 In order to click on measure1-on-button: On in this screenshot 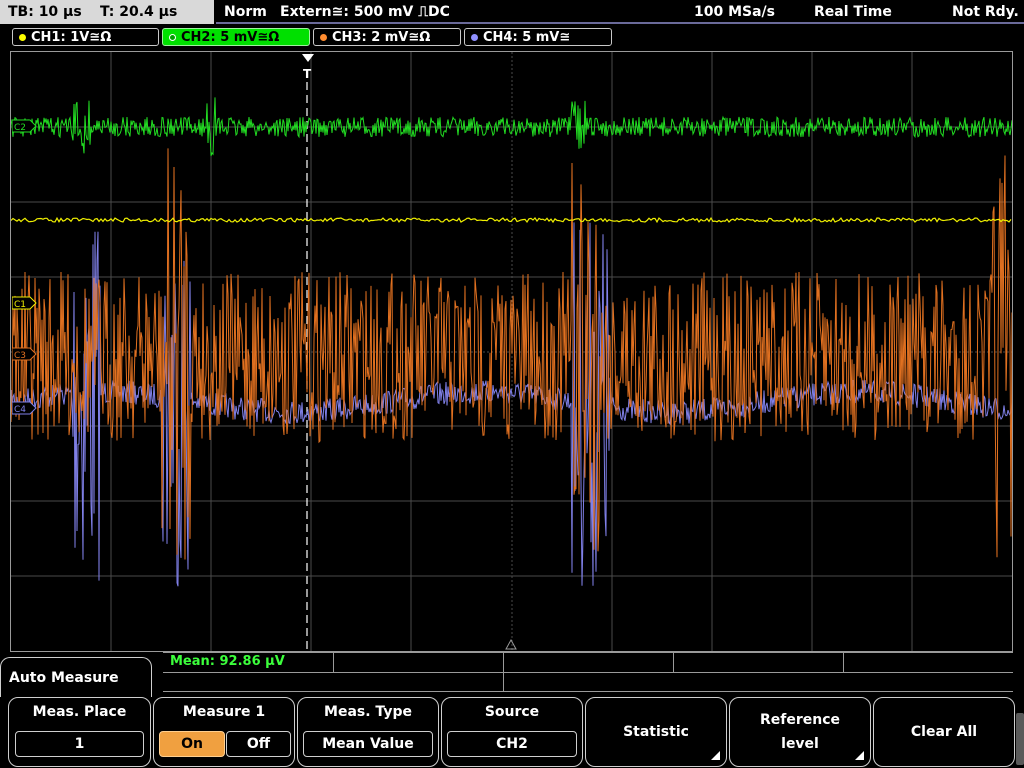, I will do `click(192, 744)`.